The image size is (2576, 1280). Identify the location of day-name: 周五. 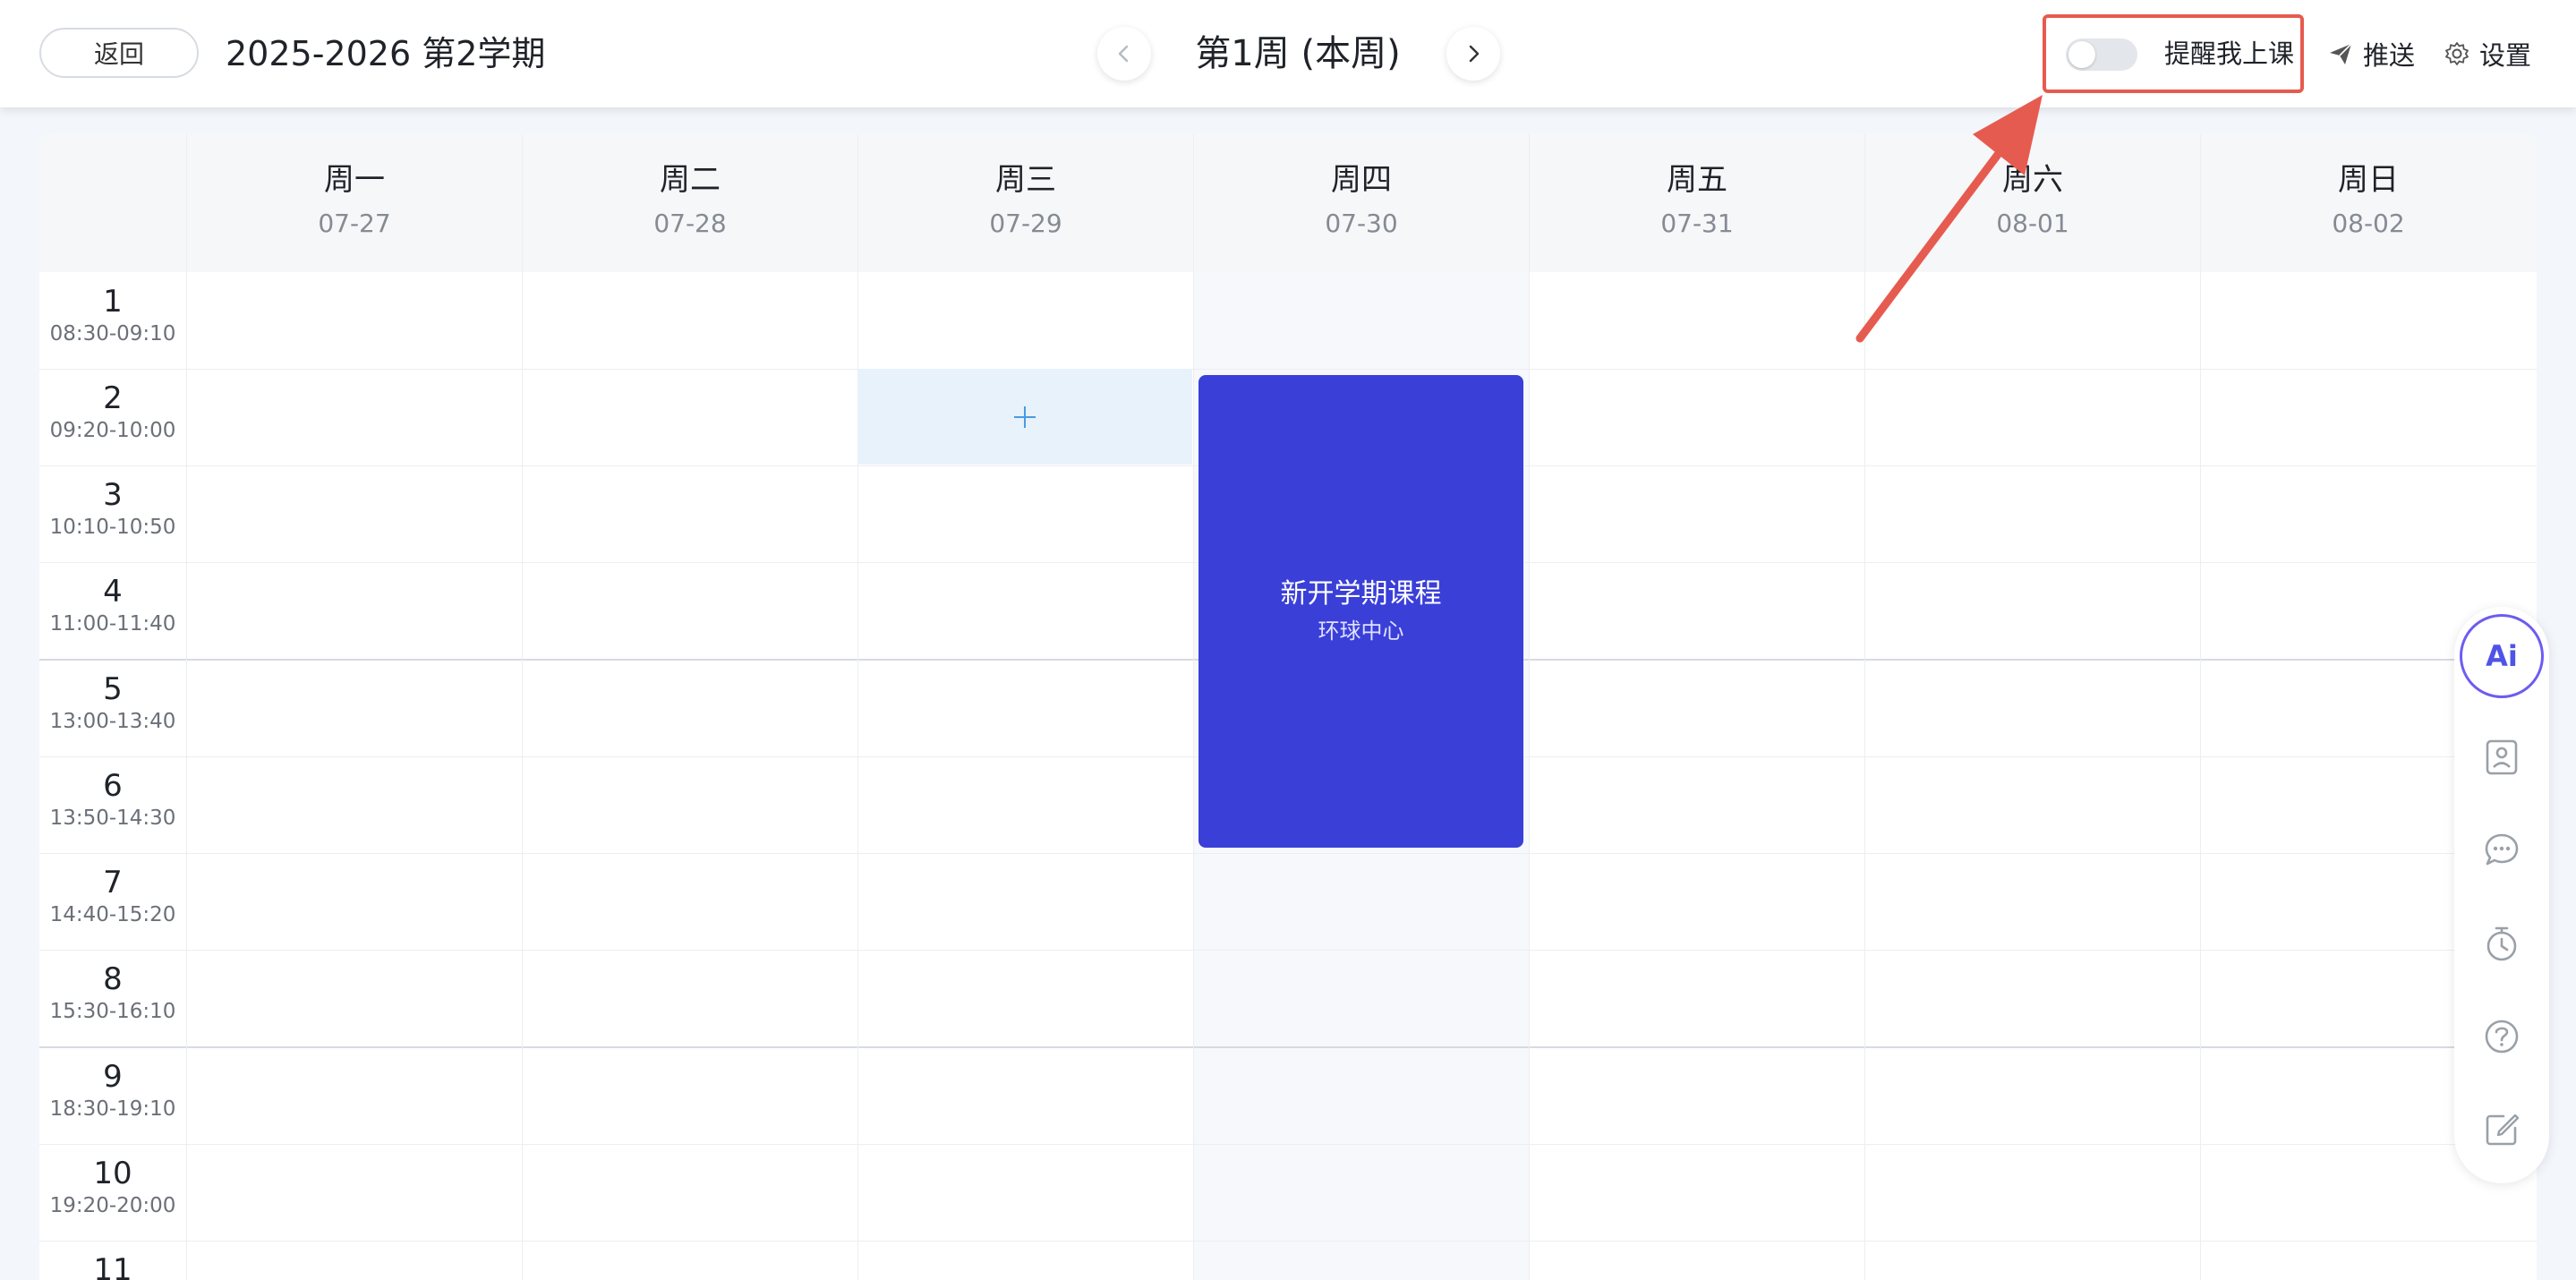
(1697, 180).